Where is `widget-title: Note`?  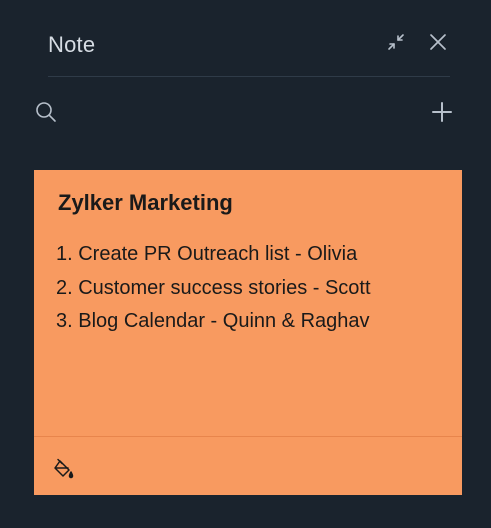 widget-title: Note is located at coordinates (72, 44).